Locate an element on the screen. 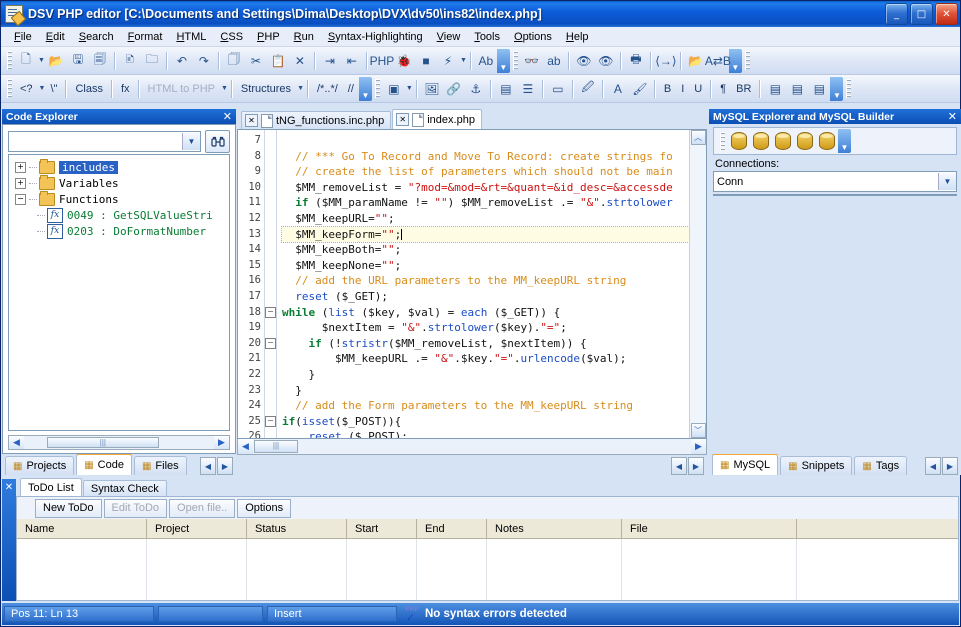 This screenshot has width=961, height=627. list-icon: ☰ is located at coordinates (528, 89).